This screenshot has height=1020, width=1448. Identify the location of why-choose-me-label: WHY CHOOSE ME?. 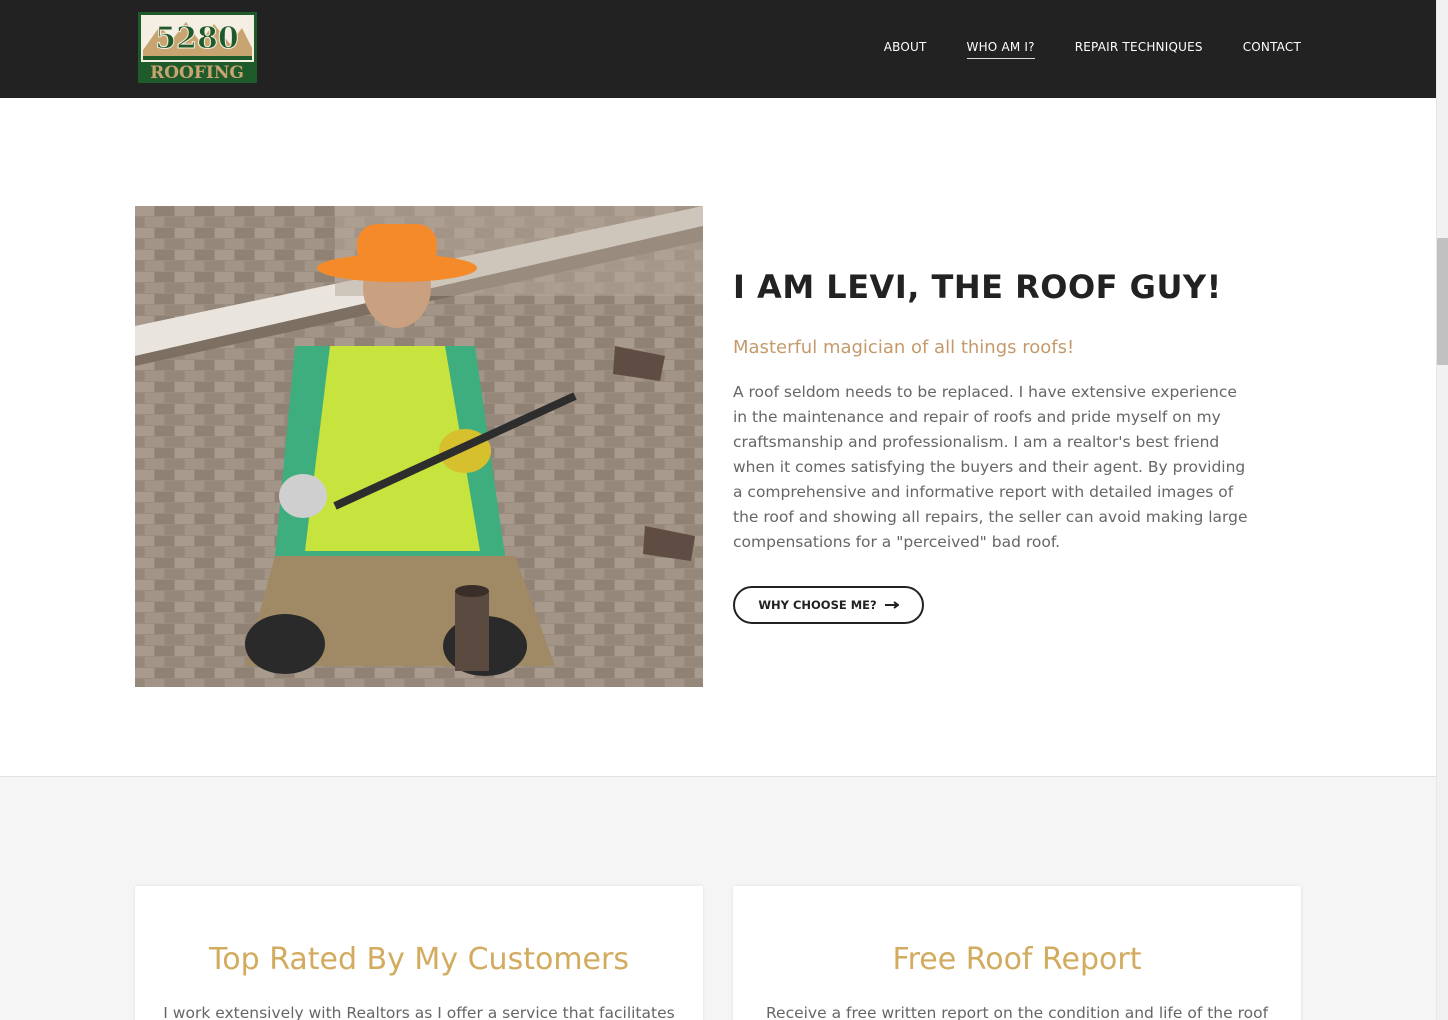
(817, 605).